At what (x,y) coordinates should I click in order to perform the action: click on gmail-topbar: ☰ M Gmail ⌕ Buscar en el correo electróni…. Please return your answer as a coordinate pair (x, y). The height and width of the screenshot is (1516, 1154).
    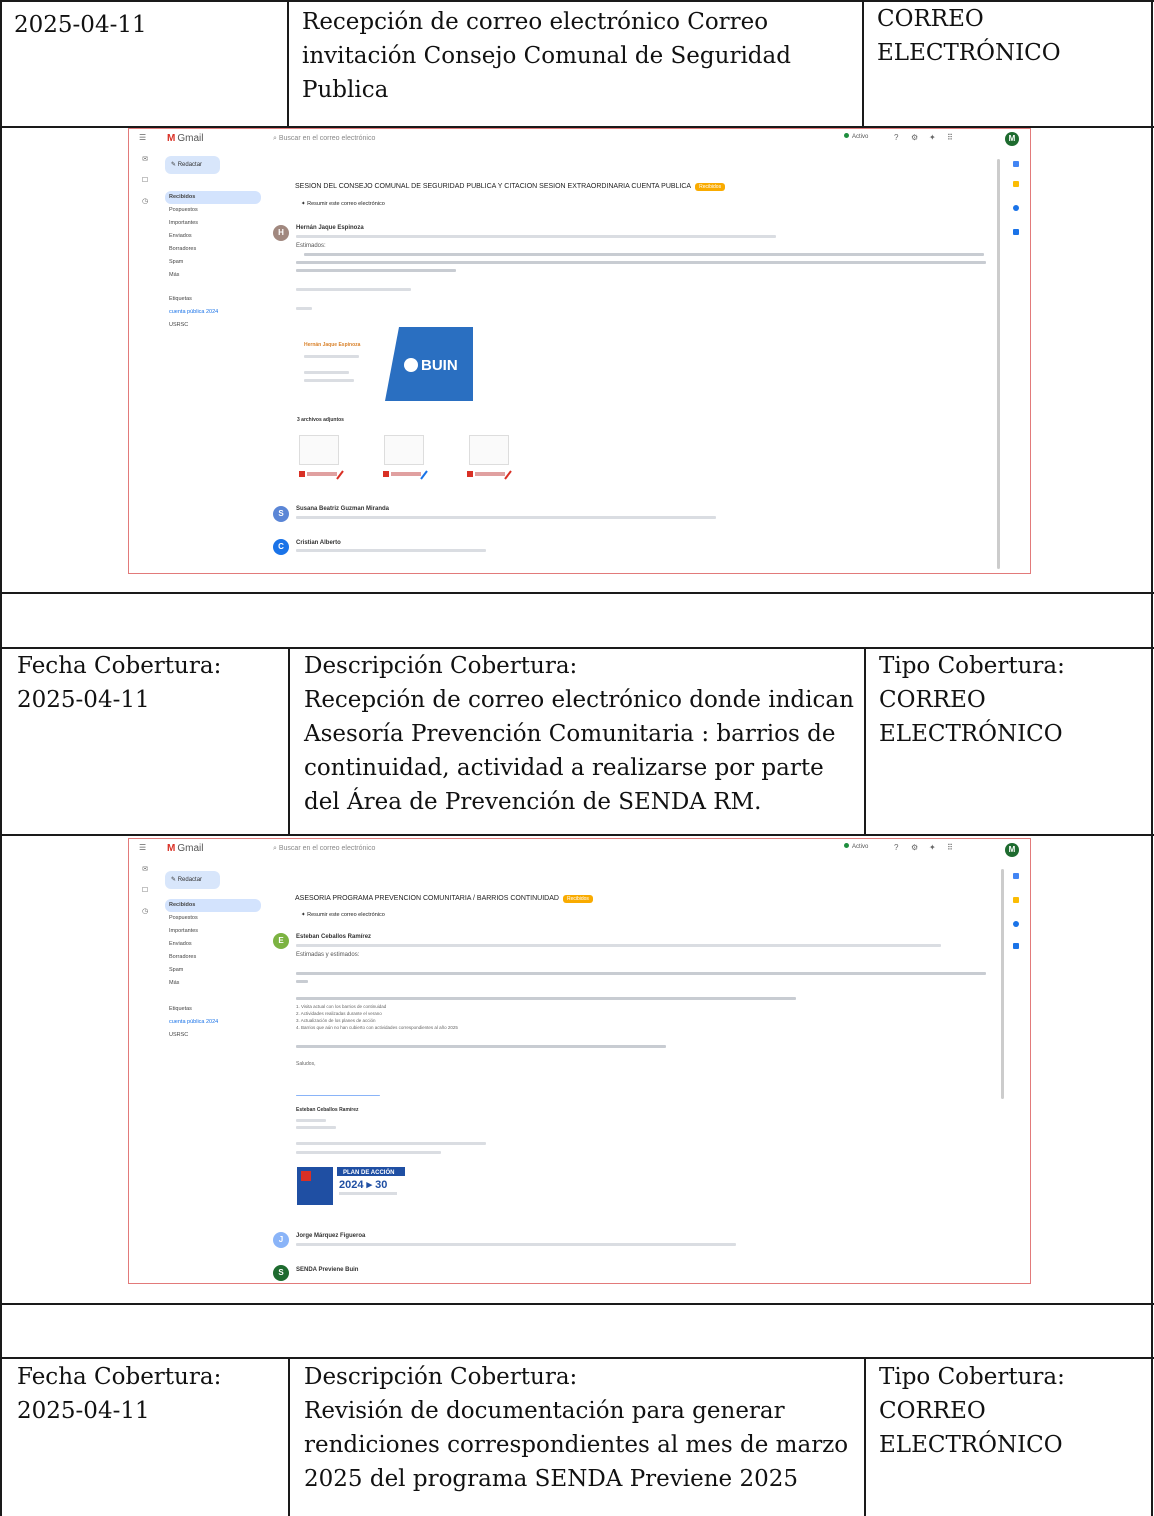
    Looking at the image, I should click on (579, 850).